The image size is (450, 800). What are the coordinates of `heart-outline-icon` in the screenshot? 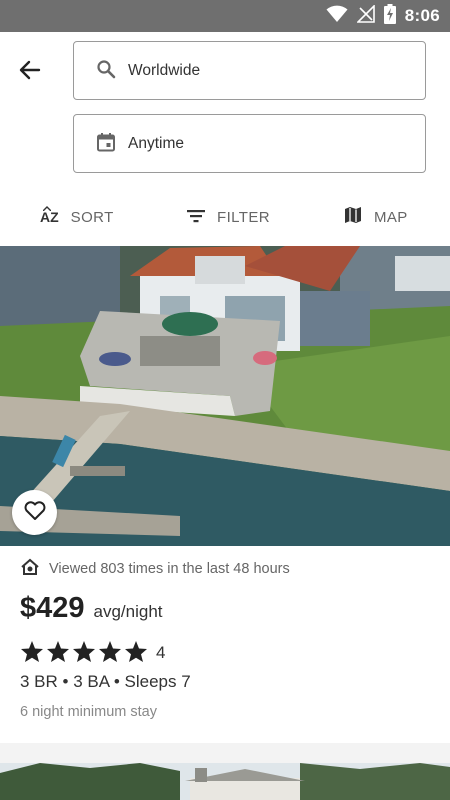 It's located at (35, 512).